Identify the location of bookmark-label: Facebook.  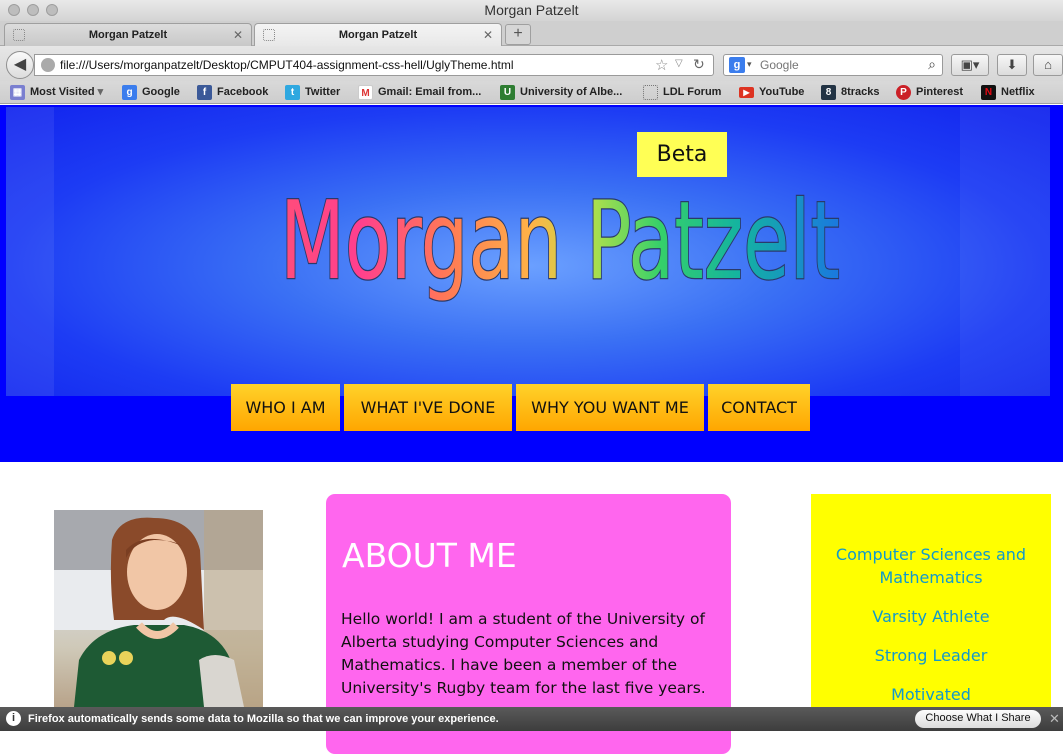
(243, 92).